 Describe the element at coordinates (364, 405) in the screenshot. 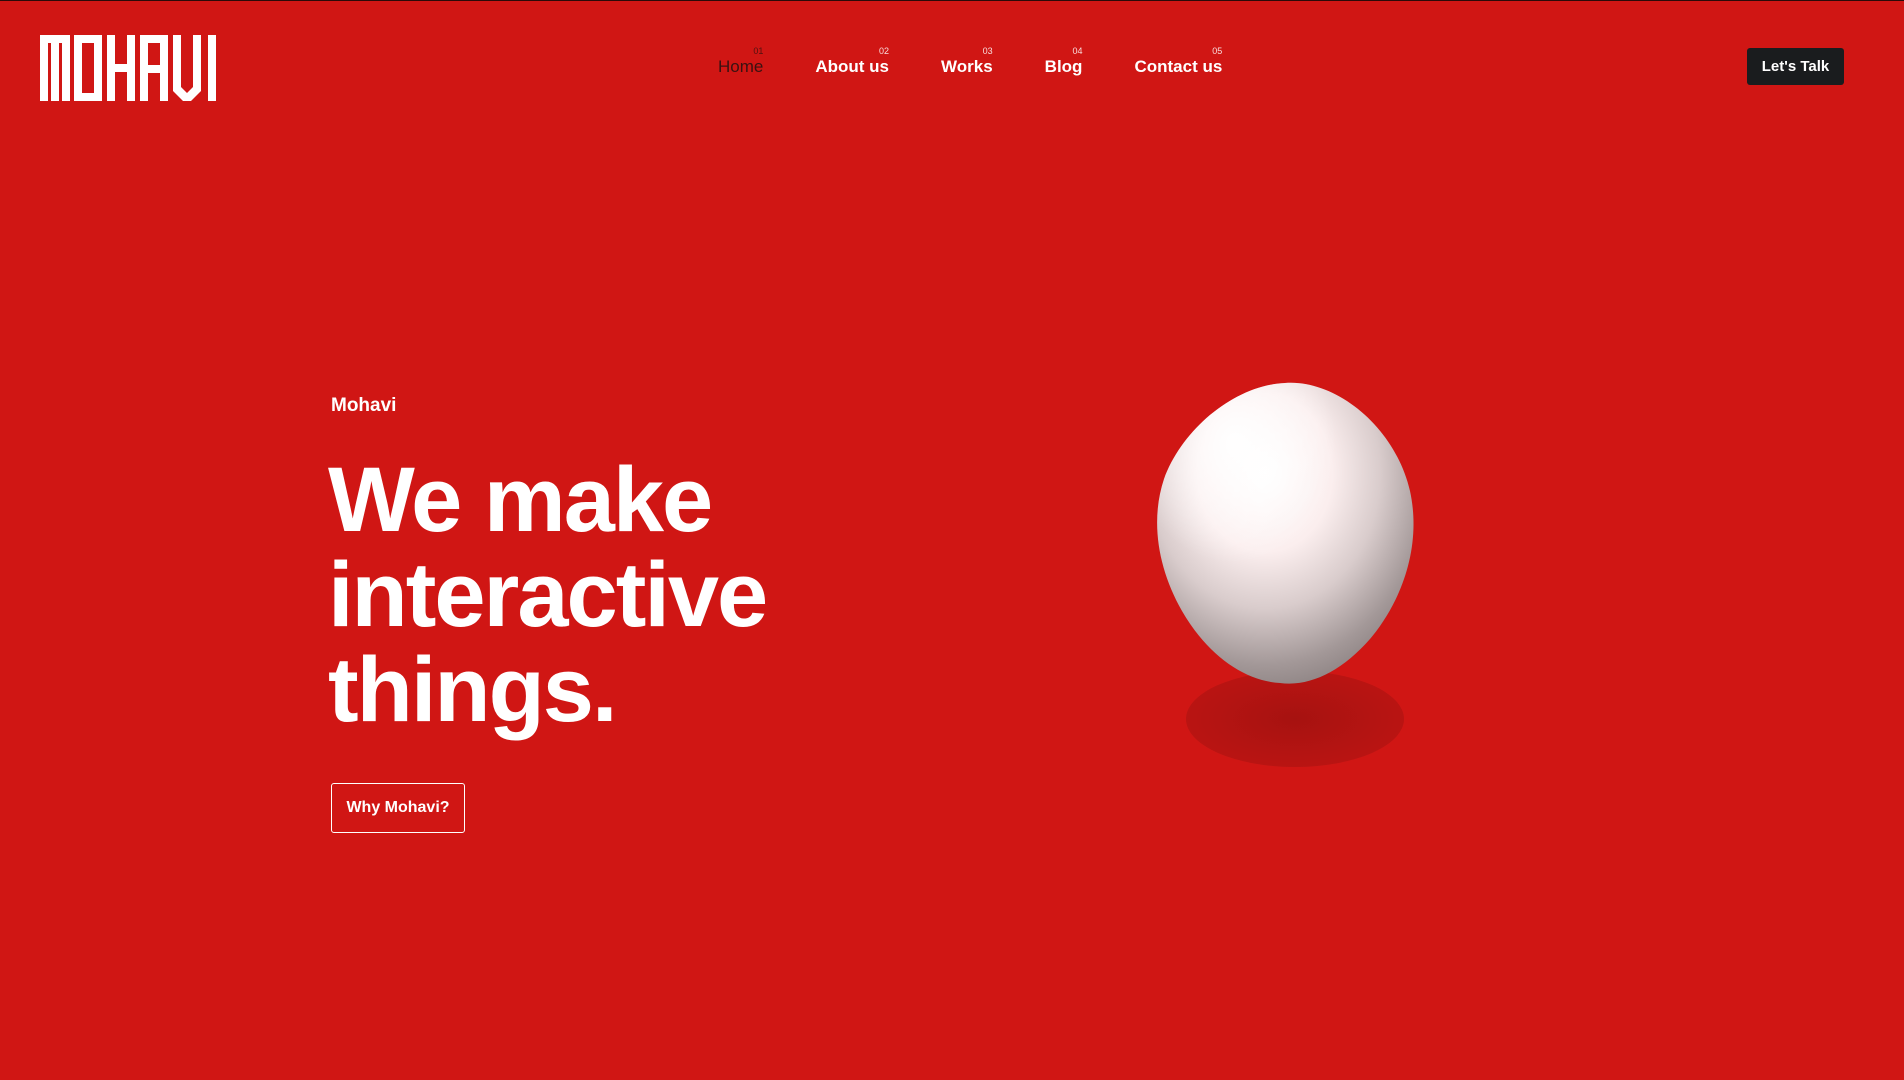

I see `hero-eyebrow: Mohavi` at that location.